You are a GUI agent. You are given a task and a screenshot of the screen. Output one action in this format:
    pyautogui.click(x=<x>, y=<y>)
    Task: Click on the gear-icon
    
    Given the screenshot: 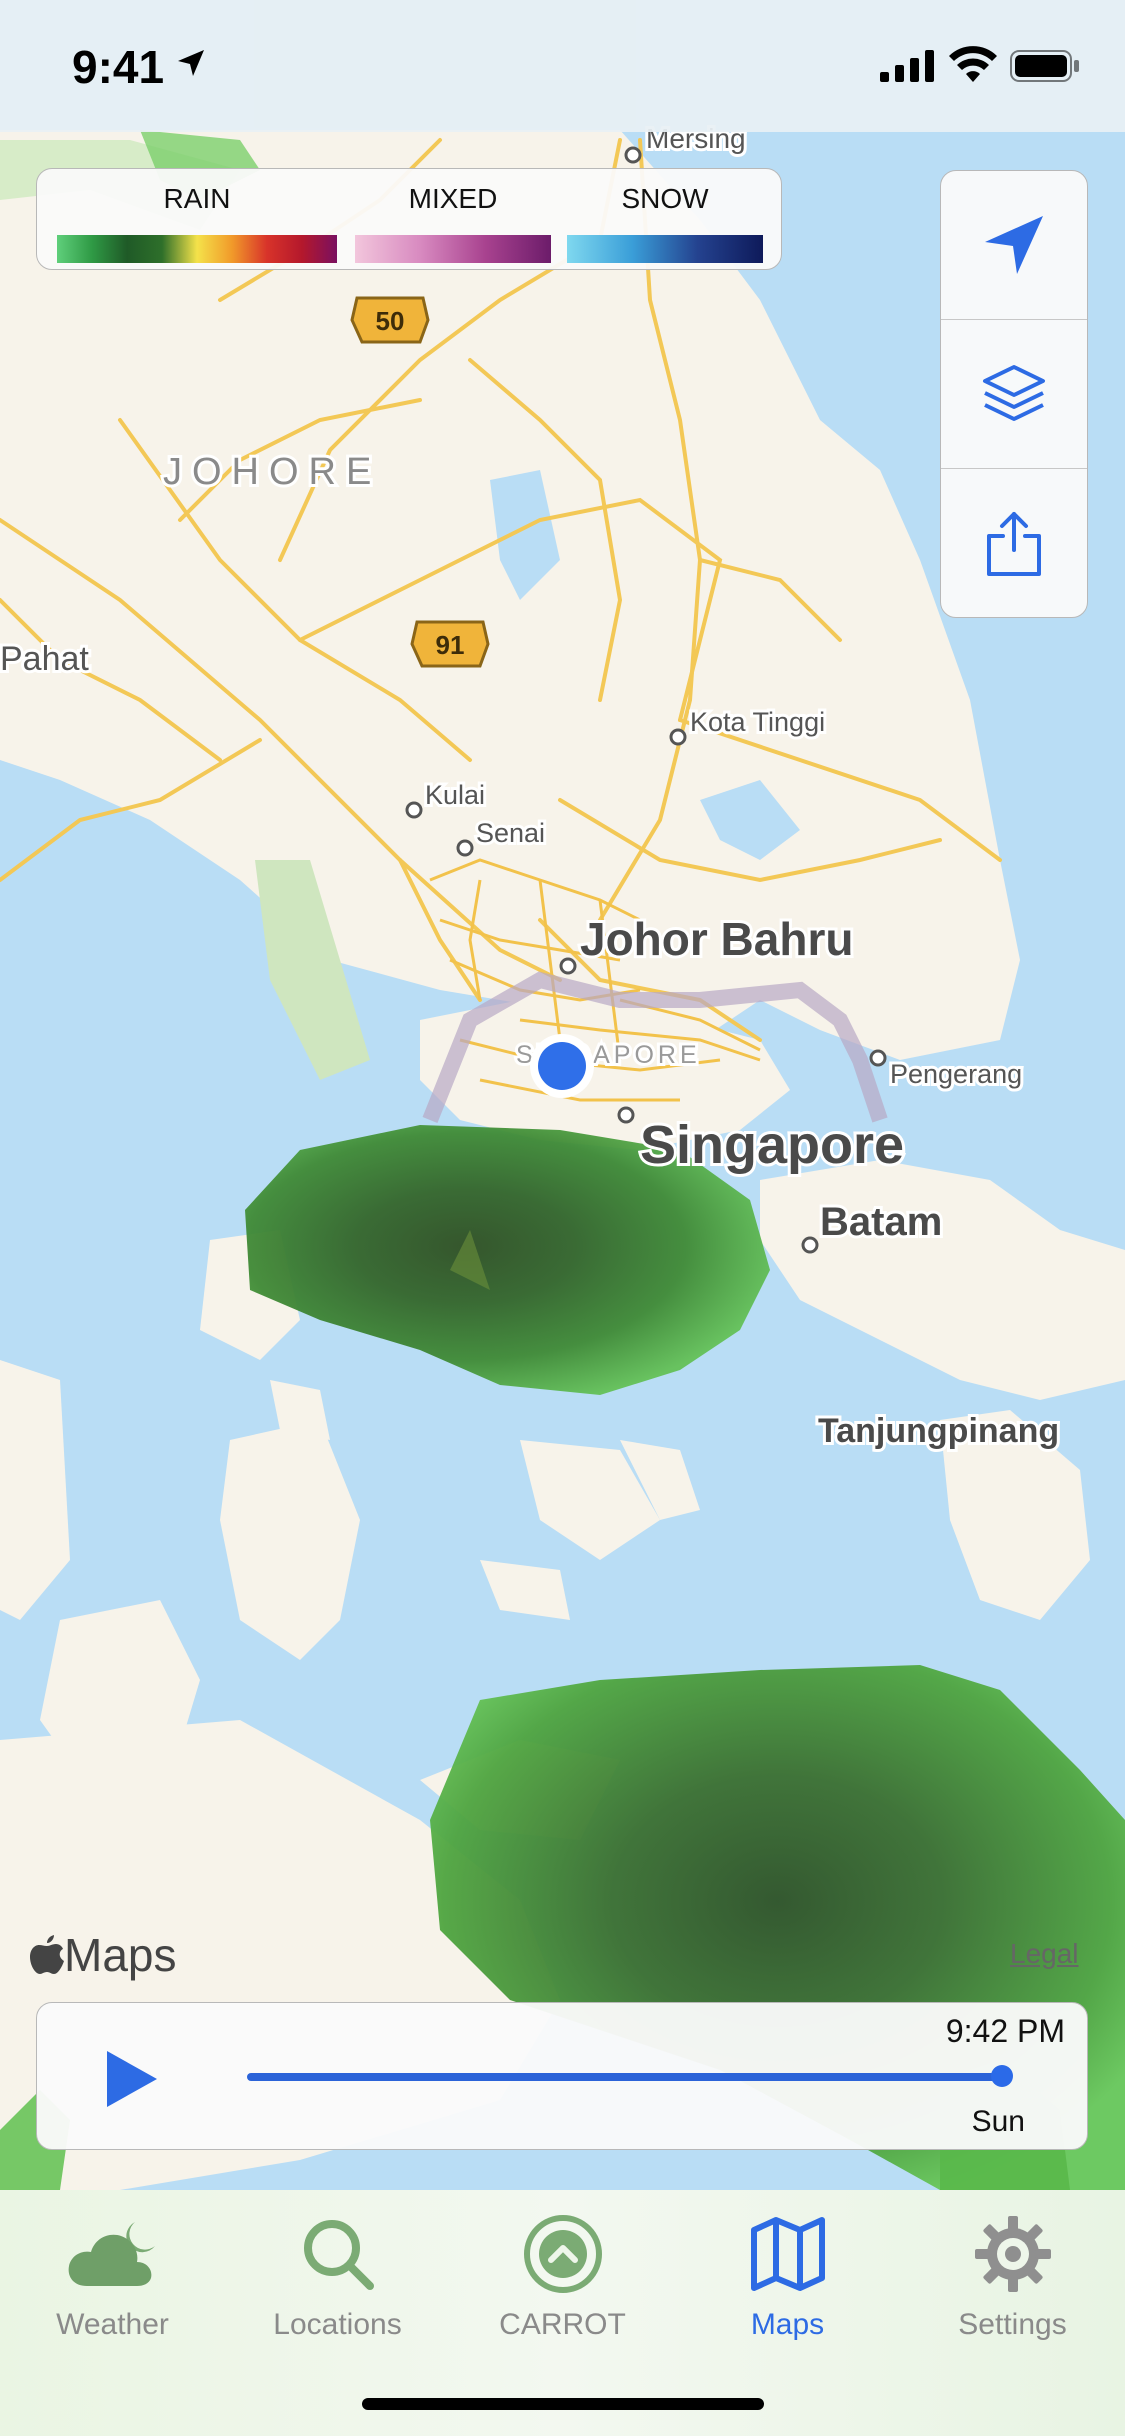 What is the action you would take?
    pyautogui.click(x=1012, y=2254)
    